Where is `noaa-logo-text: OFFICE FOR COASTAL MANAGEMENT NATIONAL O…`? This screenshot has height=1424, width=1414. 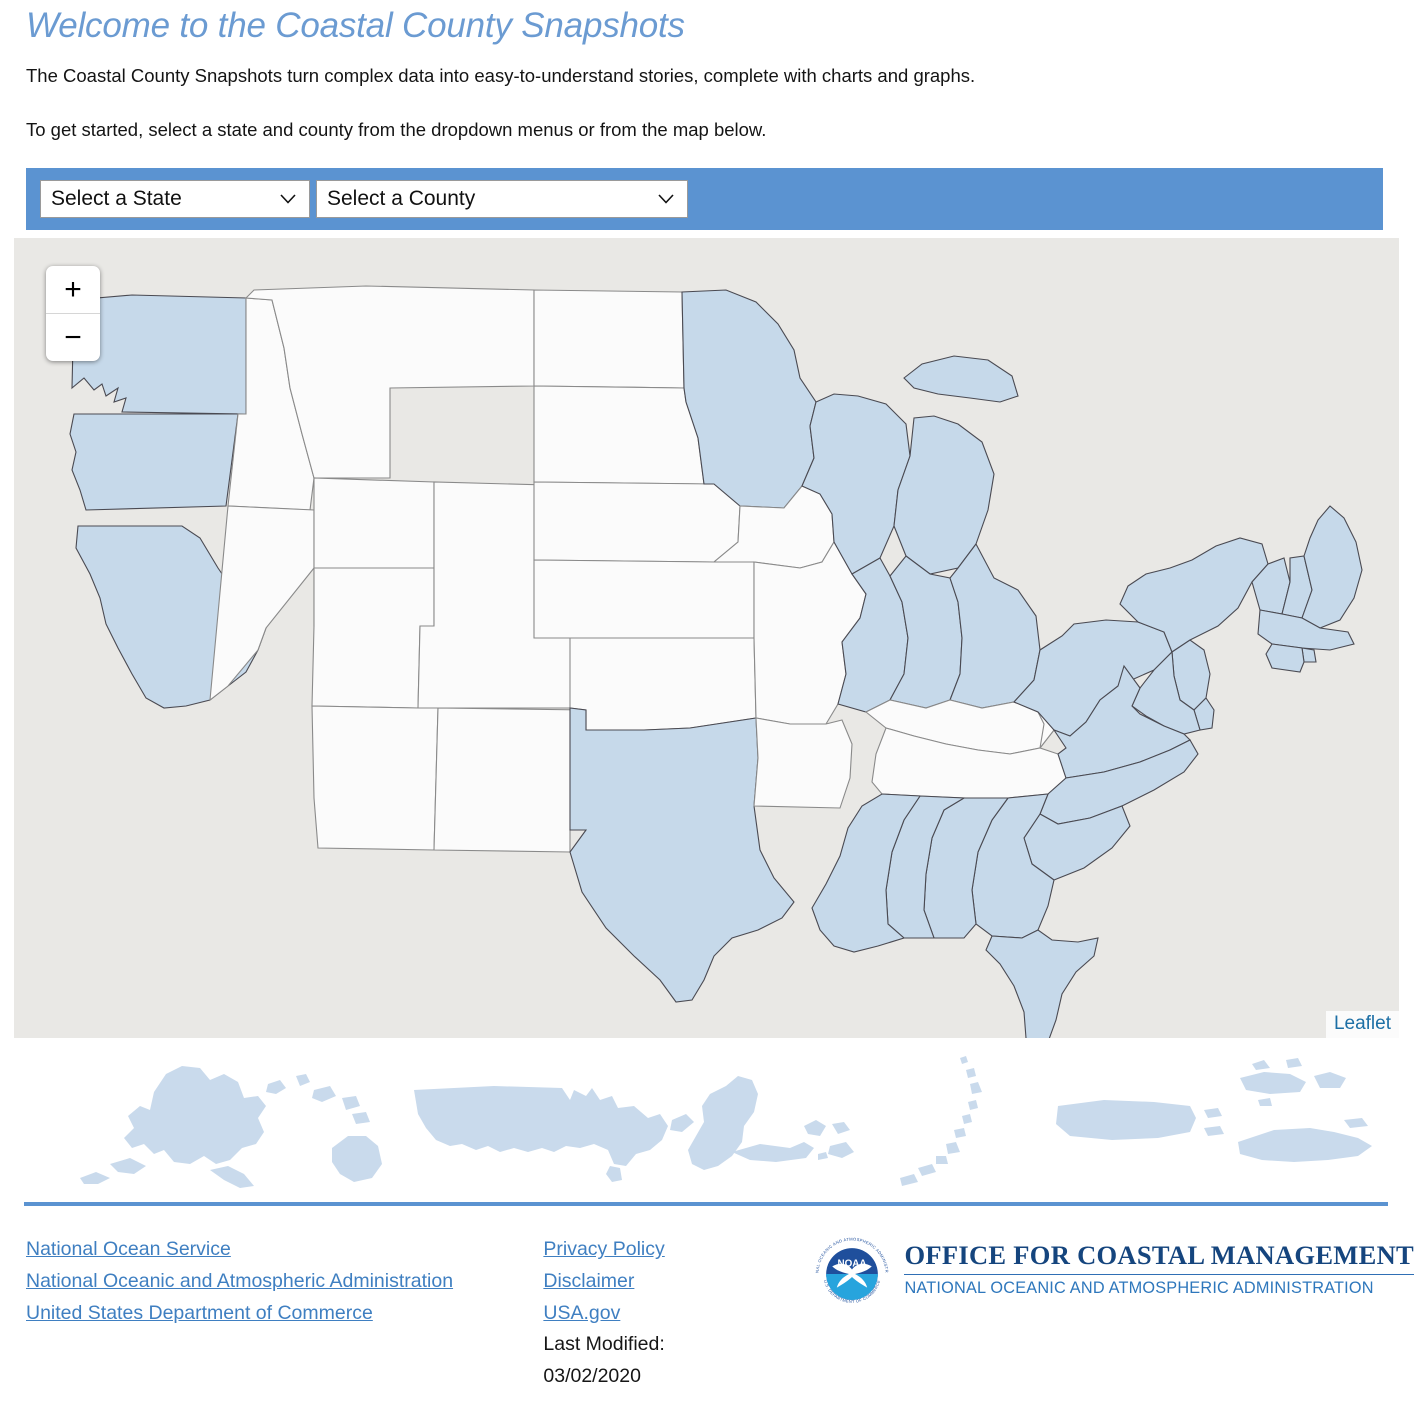
noaa-logo-text: OFFICE FOR COASTAL MANAGEMENT NATIONAL O… is located at coordinates (1152, 1266).